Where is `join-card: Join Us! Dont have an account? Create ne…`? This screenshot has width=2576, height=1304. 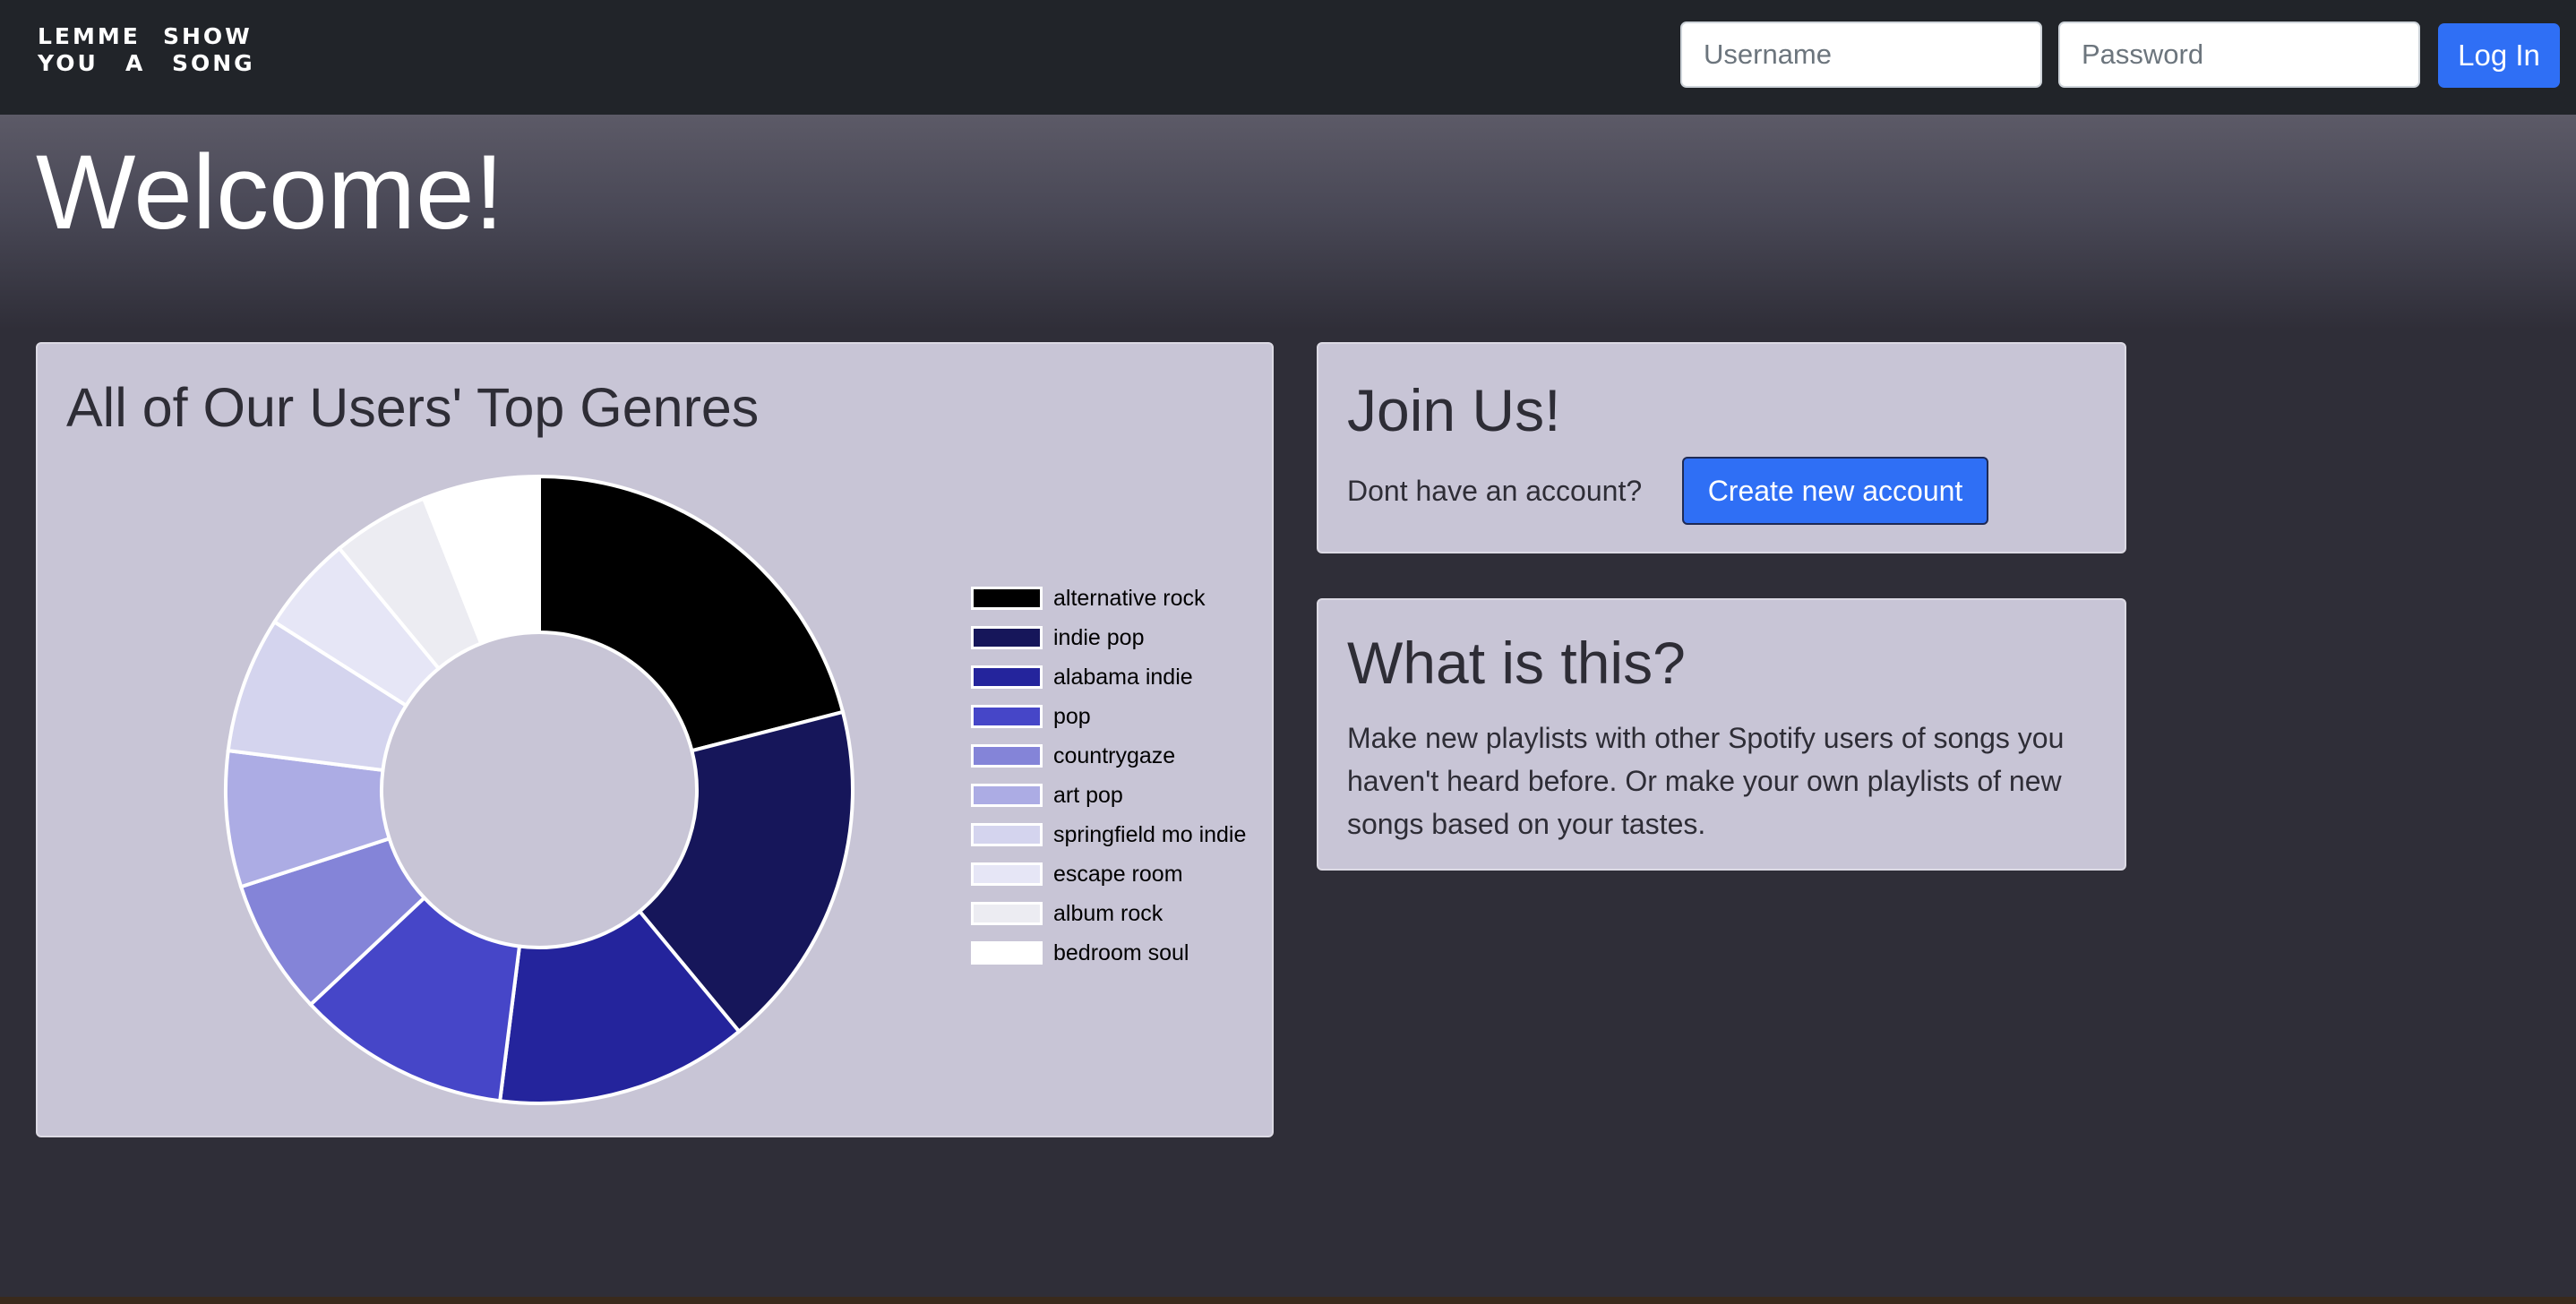 join-card: Join Us! Dont have an account? Create ne… is located at coordinates (1721, 447).